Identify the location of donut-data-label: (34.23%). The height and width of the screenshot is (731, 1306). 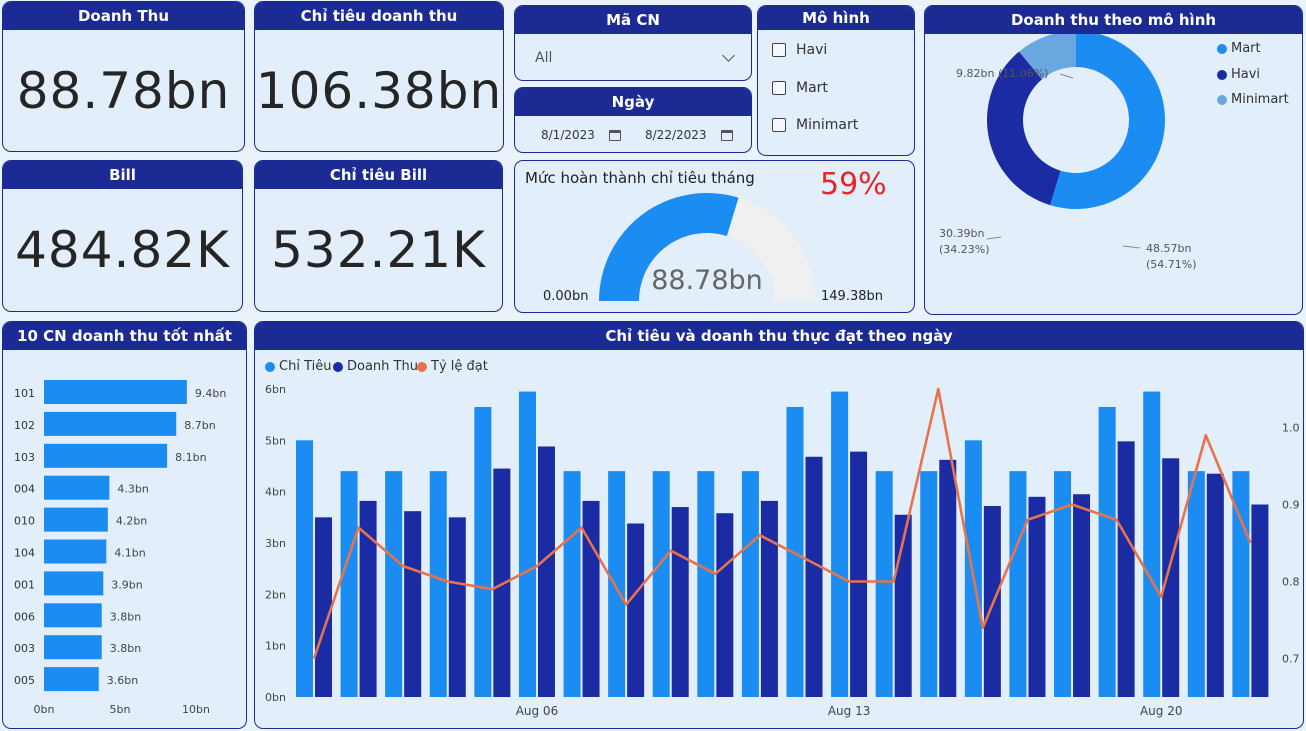
(964, 249).